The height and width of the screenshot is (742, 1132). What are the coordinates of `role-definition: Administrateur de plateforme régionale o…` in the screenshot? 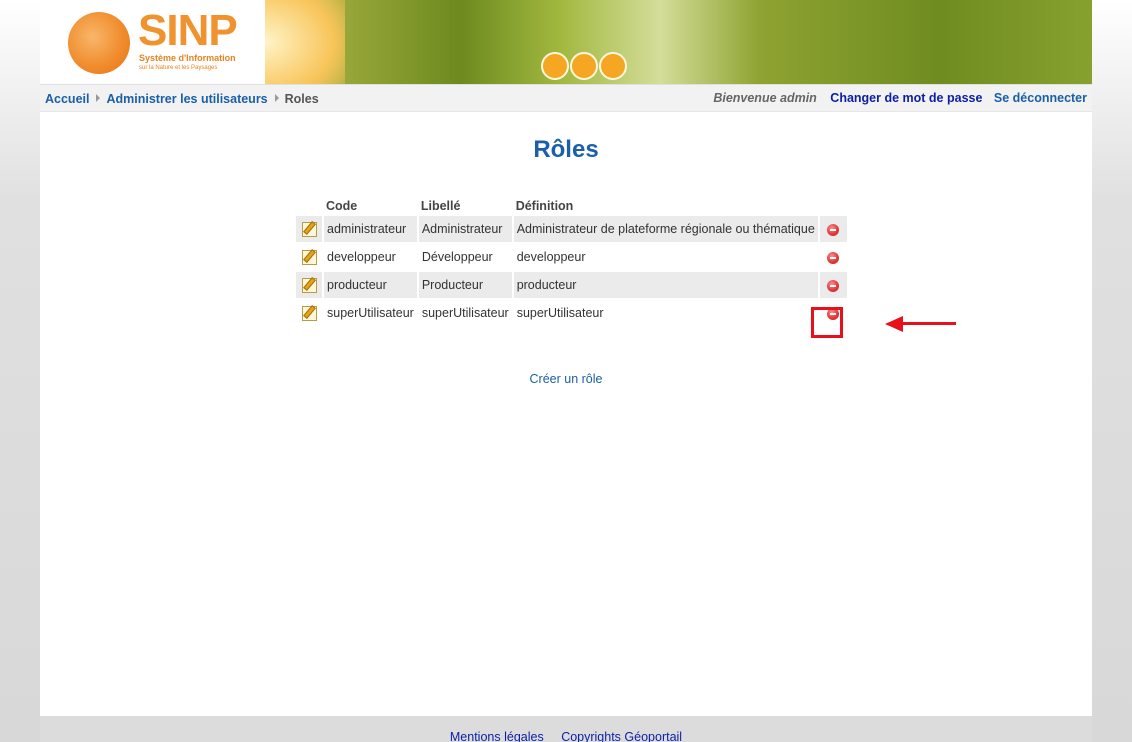 It's located at (665, 229).